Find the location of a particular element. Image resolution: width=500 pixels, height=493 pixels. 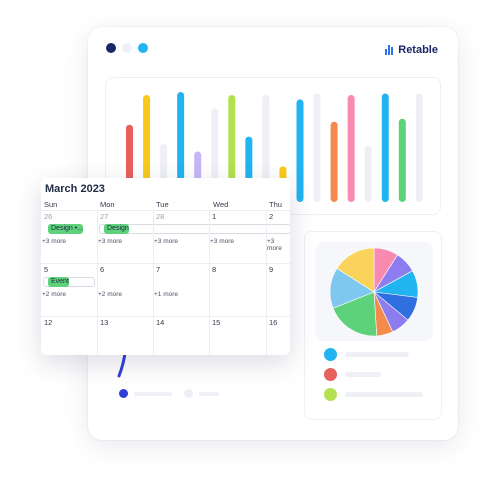

line-chart-fragment is located at coordinates (122, 365).